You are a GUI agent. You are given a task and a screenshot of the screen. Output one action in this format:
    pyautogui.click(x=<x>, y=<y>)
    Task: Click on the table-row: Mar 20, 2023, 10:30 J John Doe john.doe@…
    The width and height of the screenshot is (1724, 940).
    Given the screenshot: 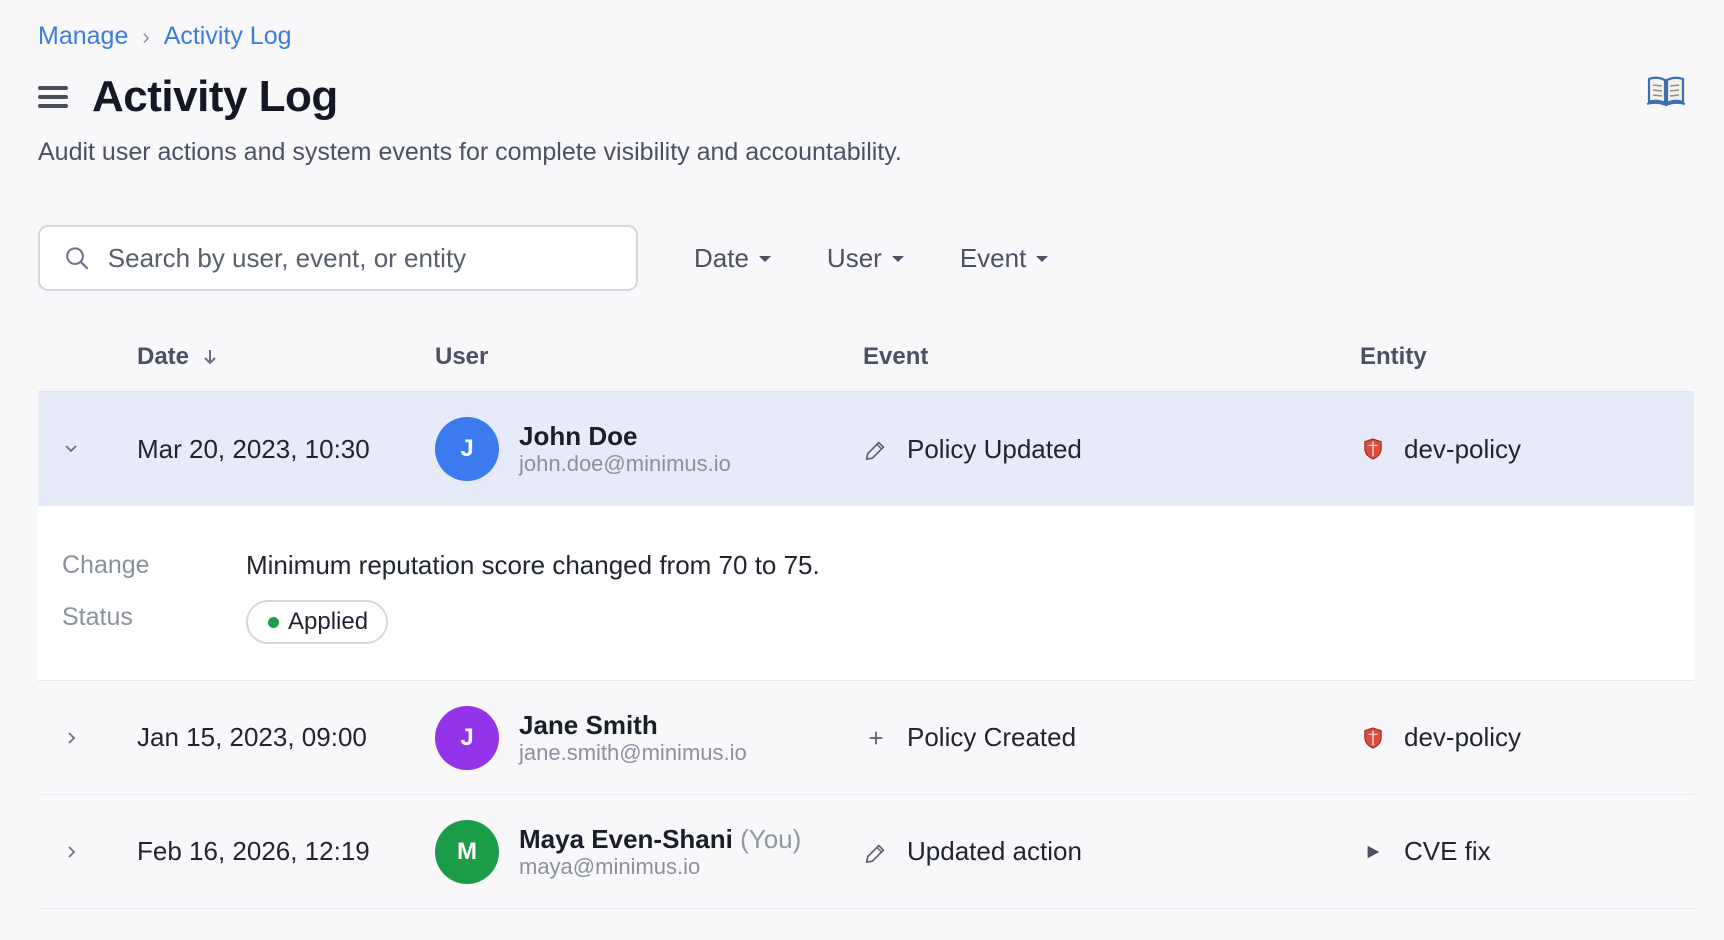 What is the action you would take?
    pyautogui.click(x=866, y=449)
    